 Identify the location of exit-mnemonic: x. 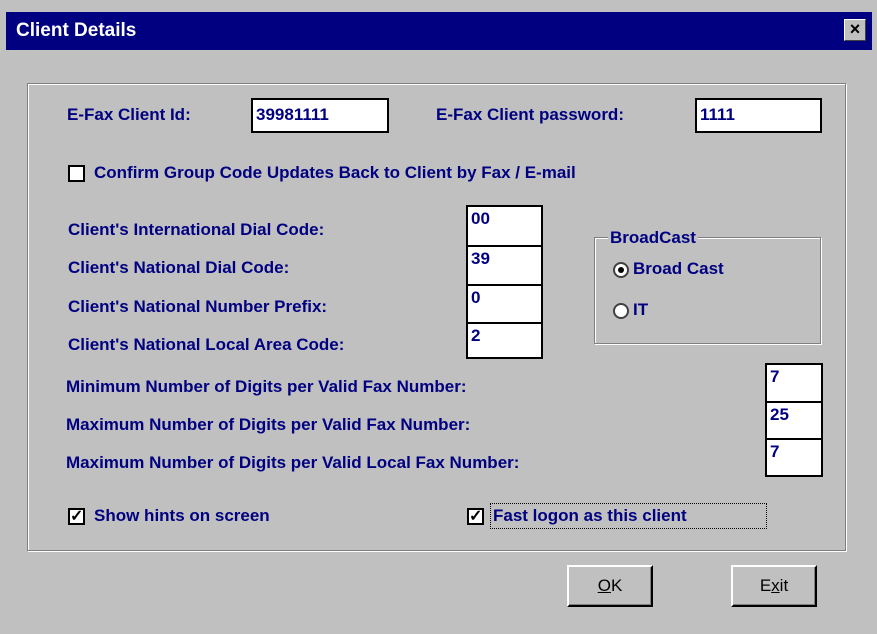
(775, 585).